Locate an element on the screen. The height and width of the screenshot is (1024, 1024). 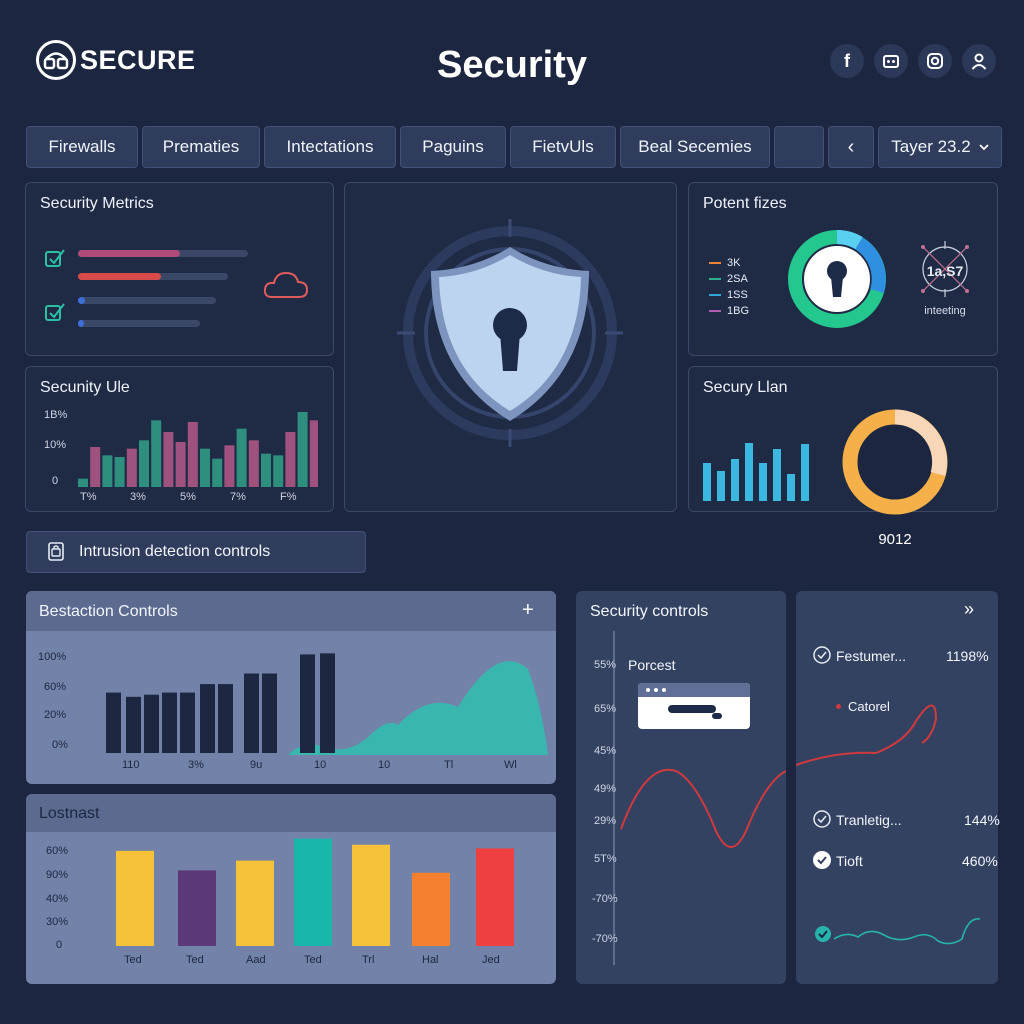
tab-firewalls: Firewalls is located at coordinates (82, 147).